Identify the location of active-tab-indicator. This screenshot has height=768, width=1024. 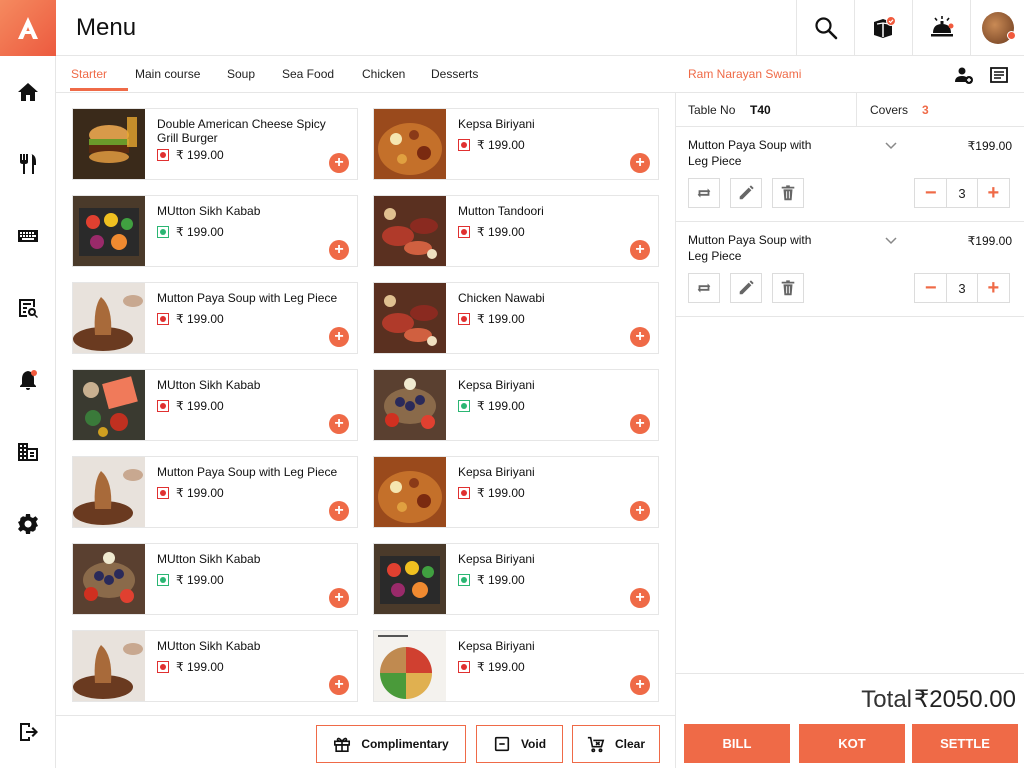
(99, 89).